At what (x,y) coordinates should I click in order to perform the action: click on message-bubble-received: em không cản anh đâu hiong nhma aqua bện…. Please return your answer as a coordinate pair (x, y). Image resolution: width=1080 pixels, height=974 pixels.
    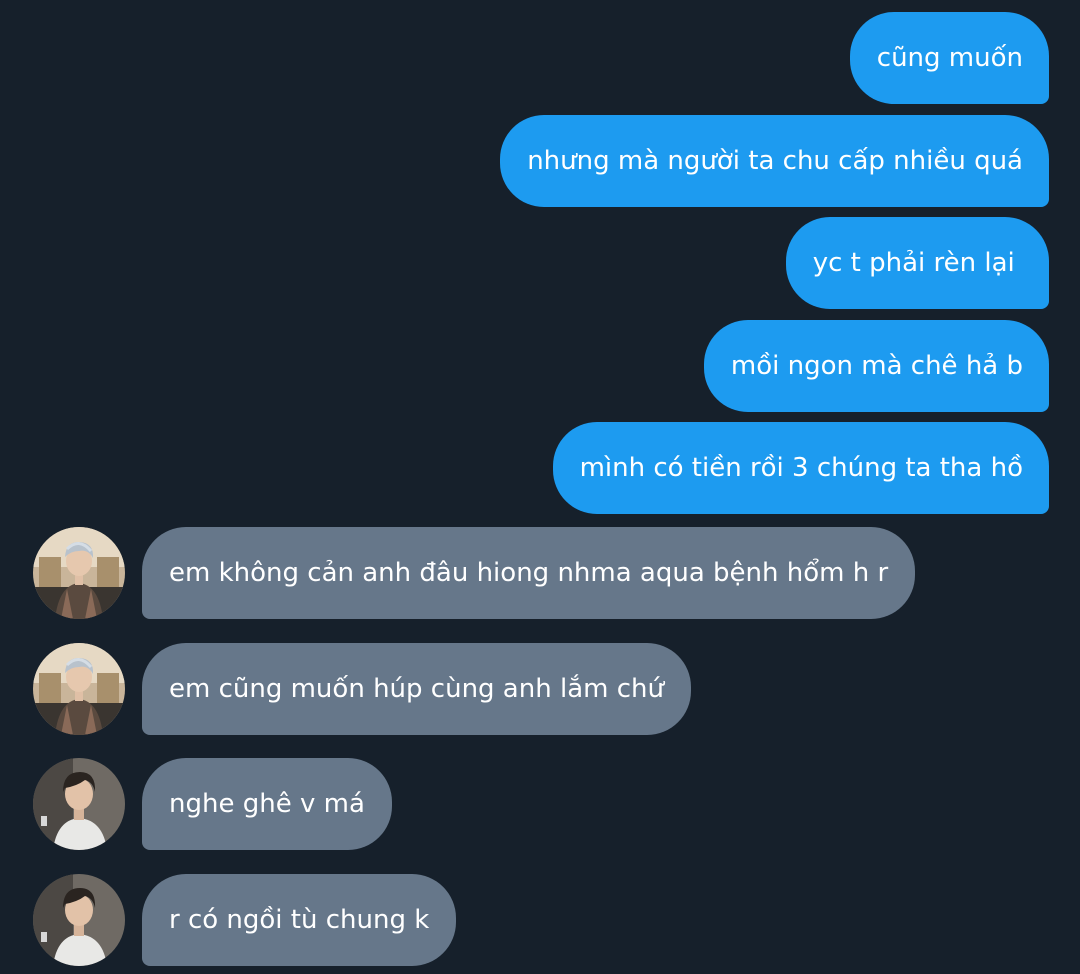
    Looking at the image, I should click on (529, 573).